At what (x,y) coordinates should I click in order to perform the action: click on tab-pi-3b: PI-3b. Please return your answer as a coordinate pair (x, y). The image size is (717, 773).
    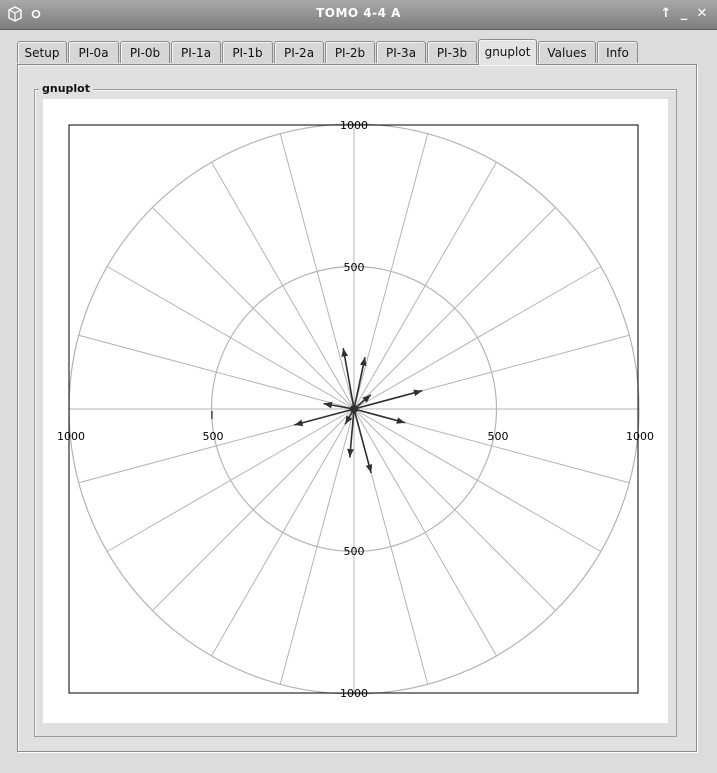
    Looking at the image, I should click on (452, 52).